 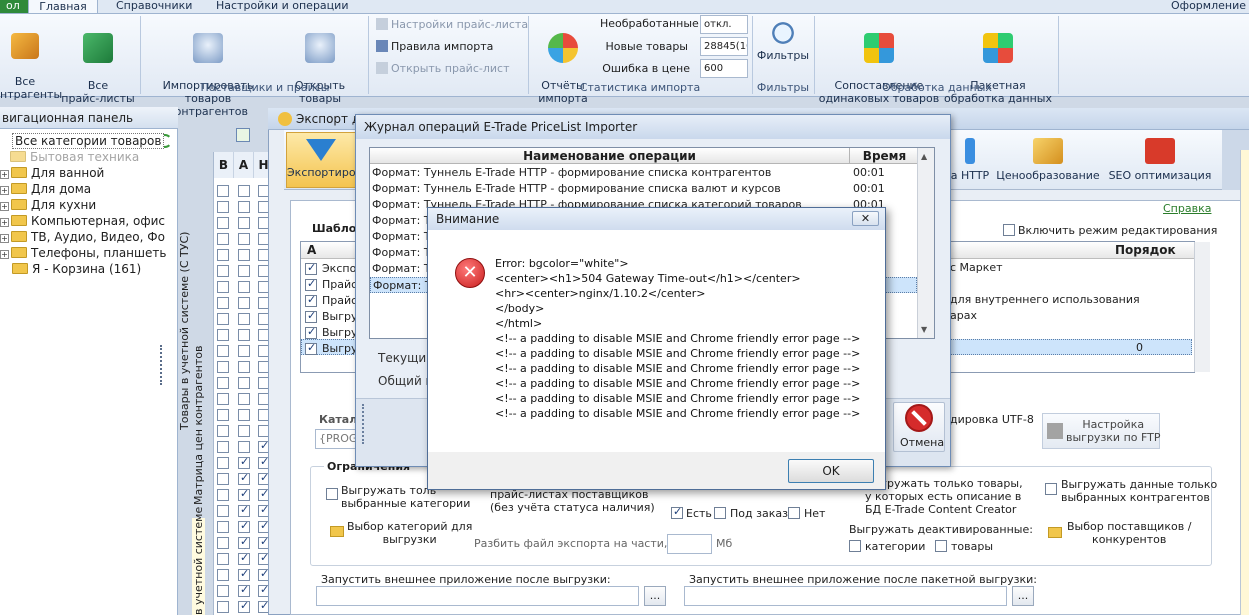 What do you see at coordinates (88, 141) in the screenshot?
I see `nav-item: Все категории товаров` at bounding box center [88, 141].